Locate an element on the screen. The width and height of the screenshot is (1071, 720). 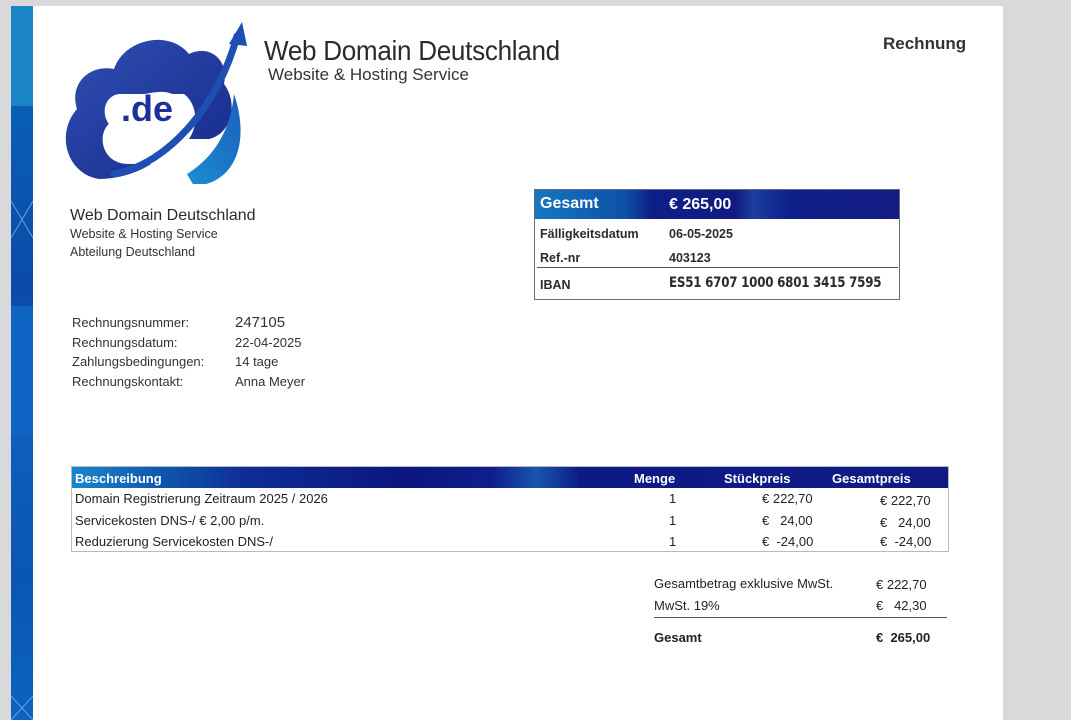
sender-tagline: Website & Hosting Service is located at coordinates (144, 234).